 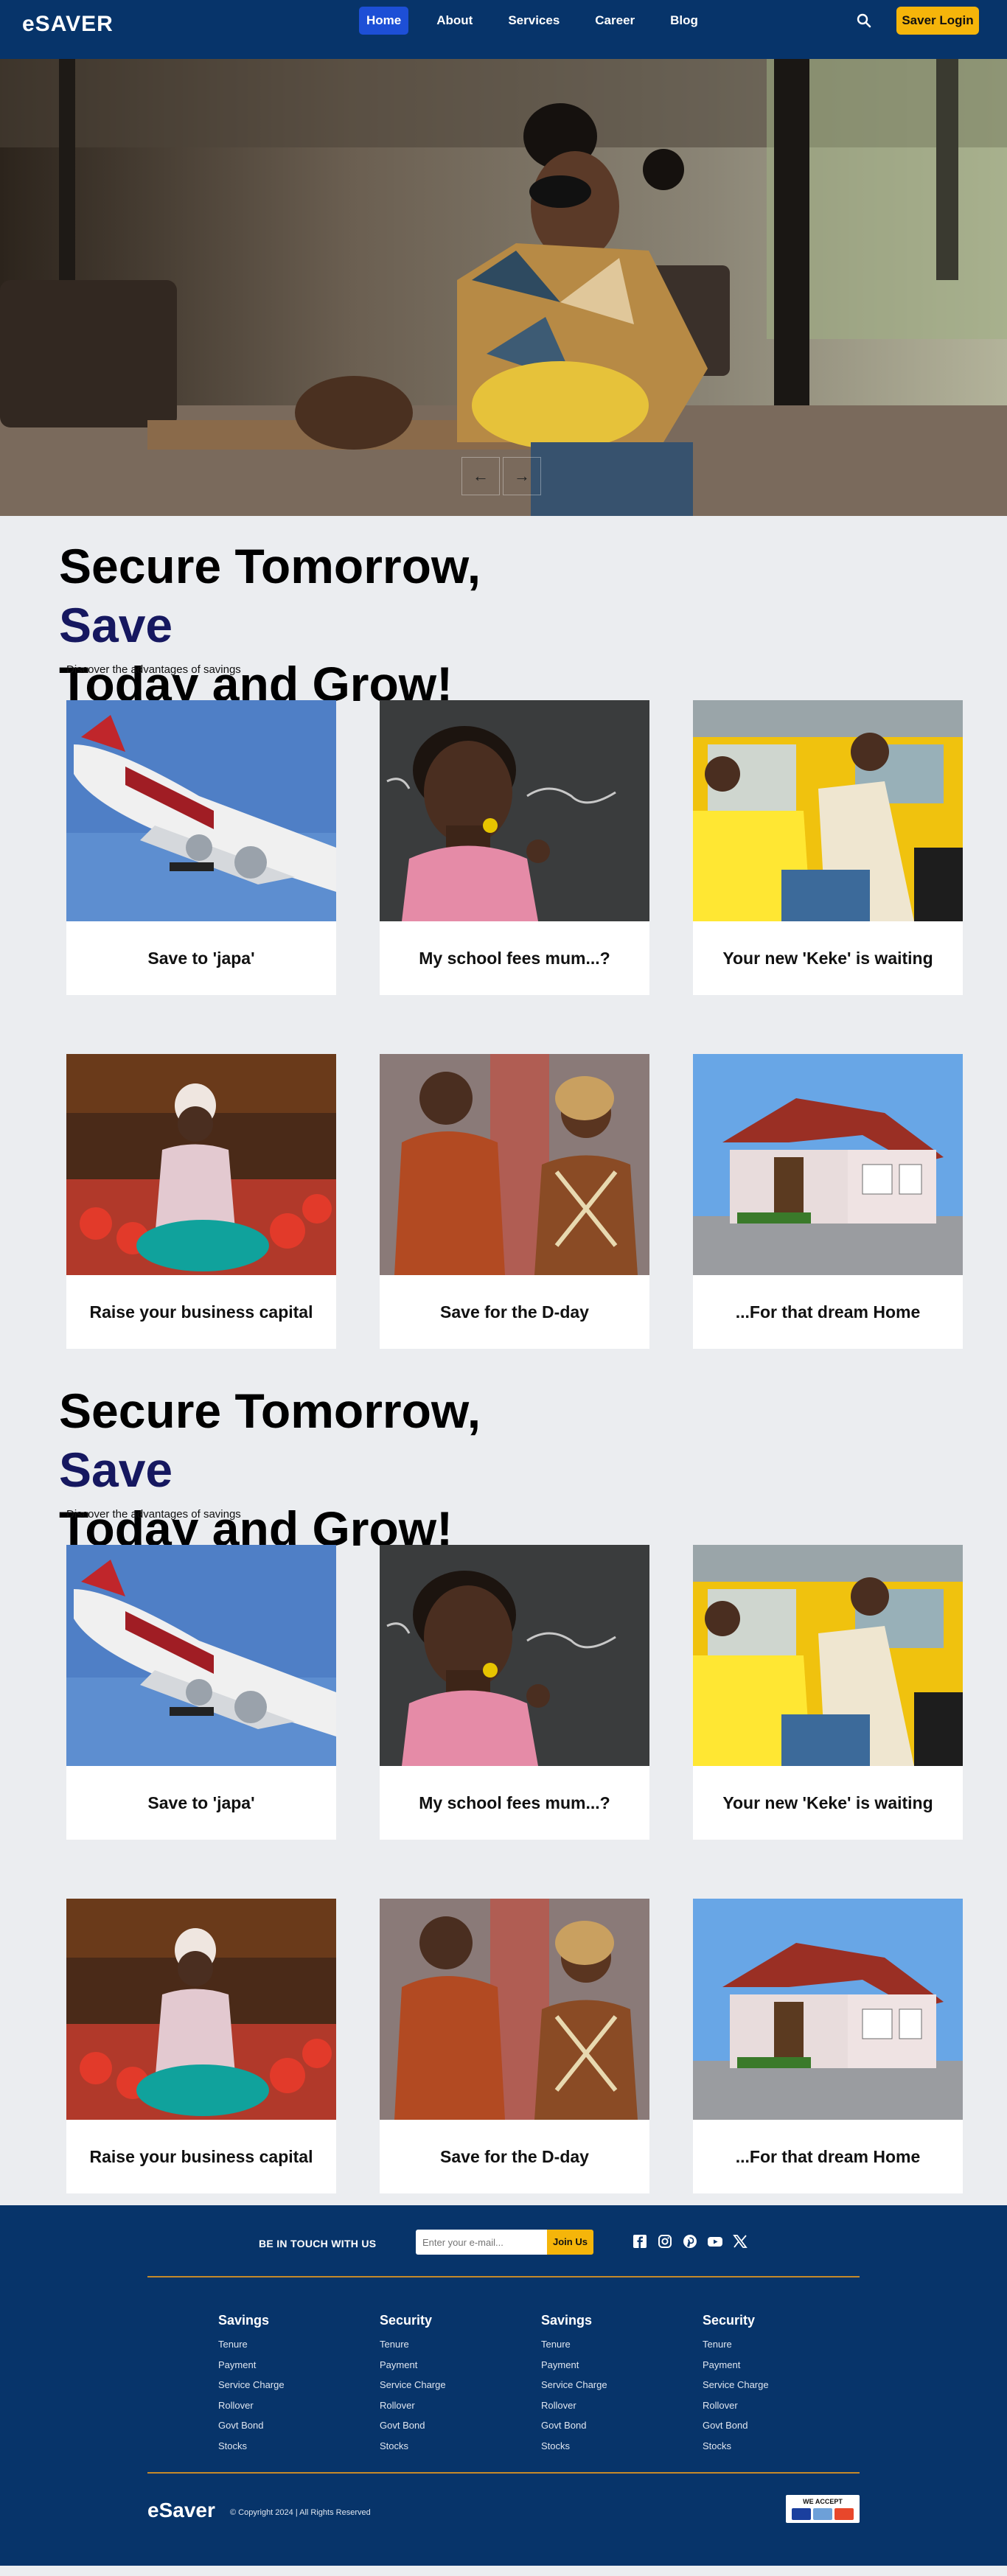 I want to click on nav-home: Home, so click(x=384, y=21).